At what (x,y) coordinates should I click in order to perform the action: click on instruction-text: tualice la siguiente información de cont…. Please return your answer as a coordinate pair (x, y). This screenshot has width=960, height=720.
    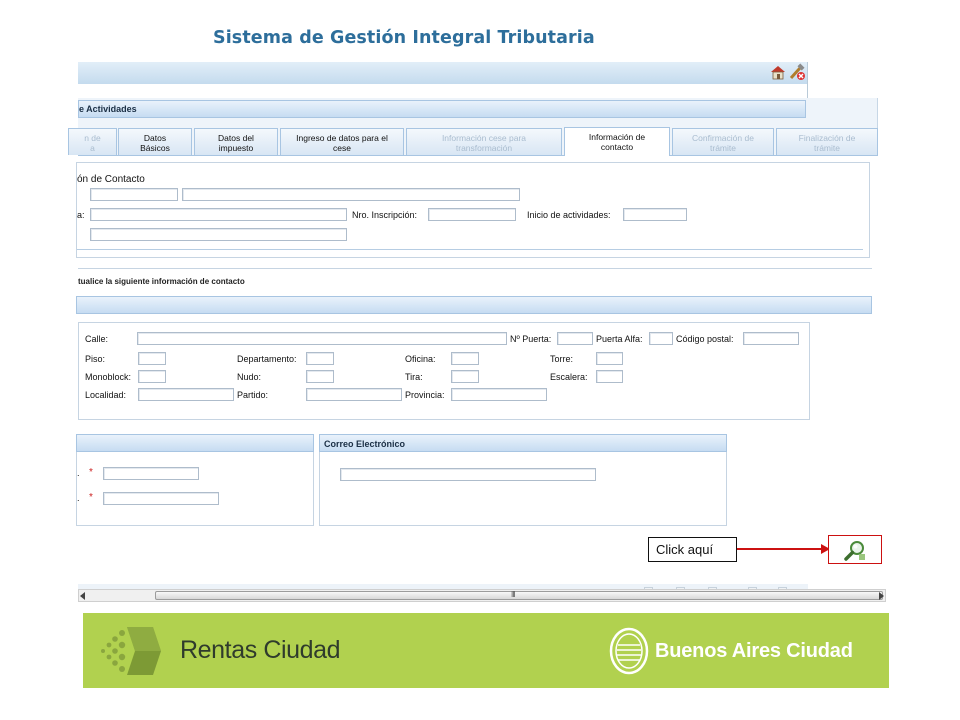
    Looking at the image, I should click on (161, 281).